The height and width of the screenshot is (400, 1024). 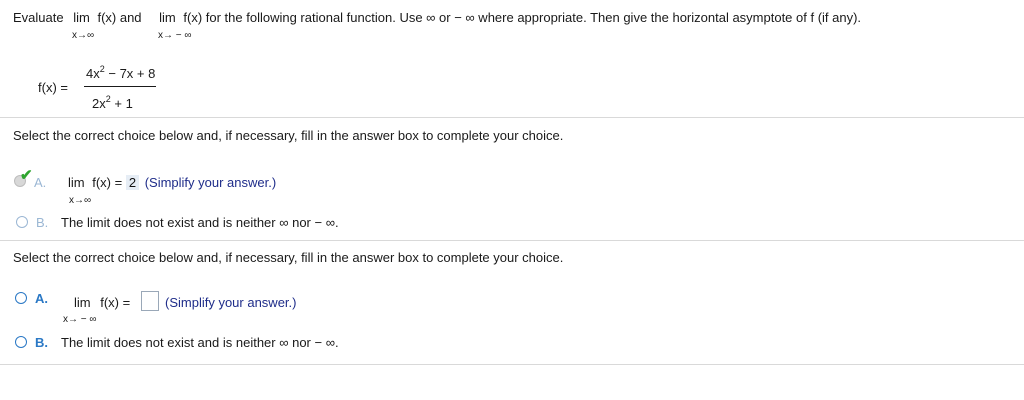 I want to click on part1-choice-b-radio, so click(x=22, y=222).